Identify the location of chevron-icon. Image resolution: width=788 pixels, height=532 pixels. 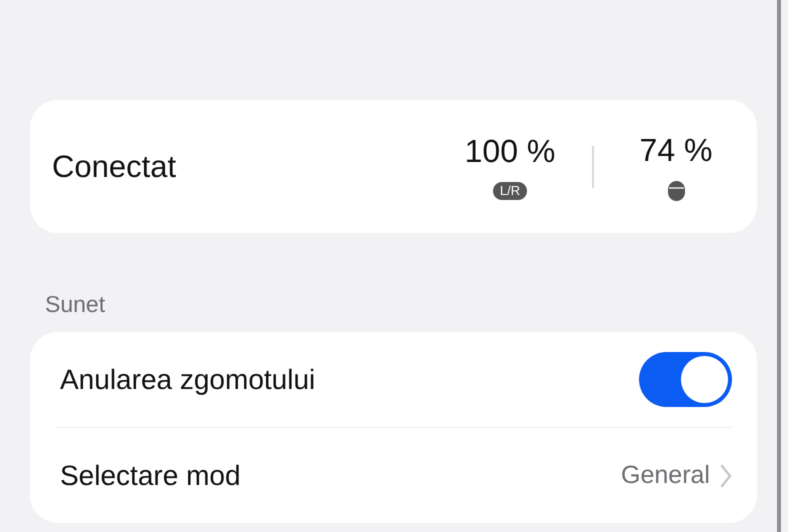
(726, 476).